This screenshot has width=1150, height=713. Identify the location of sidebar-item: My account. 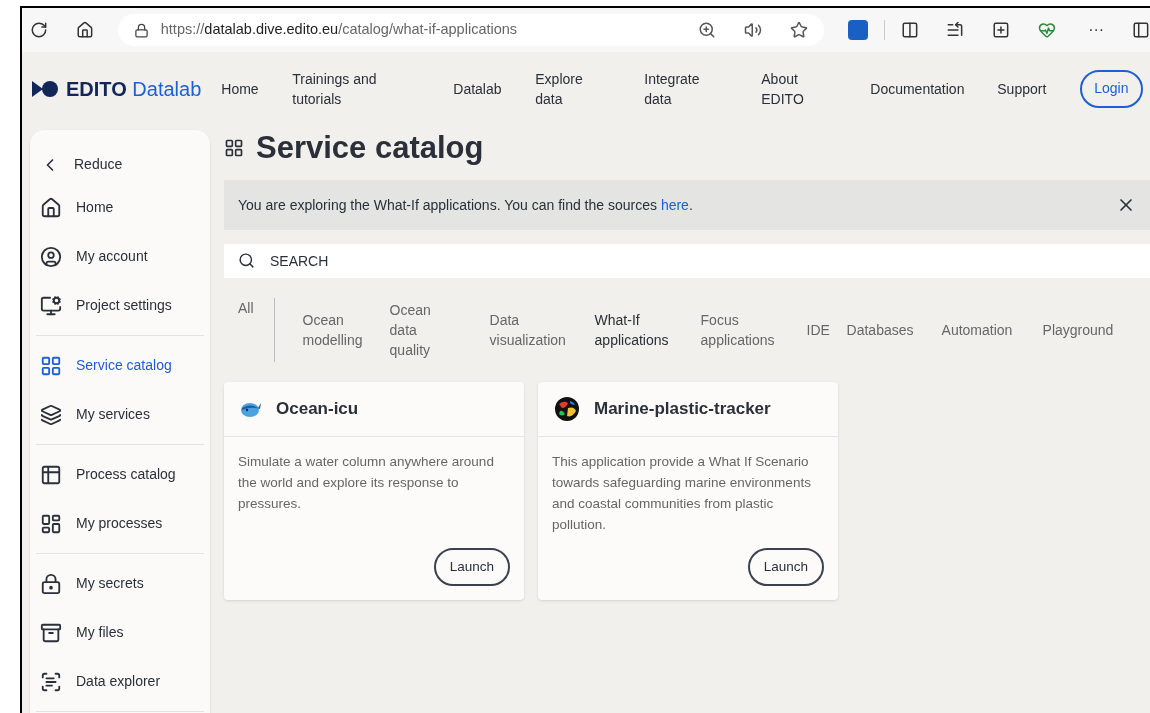
(120, 256).